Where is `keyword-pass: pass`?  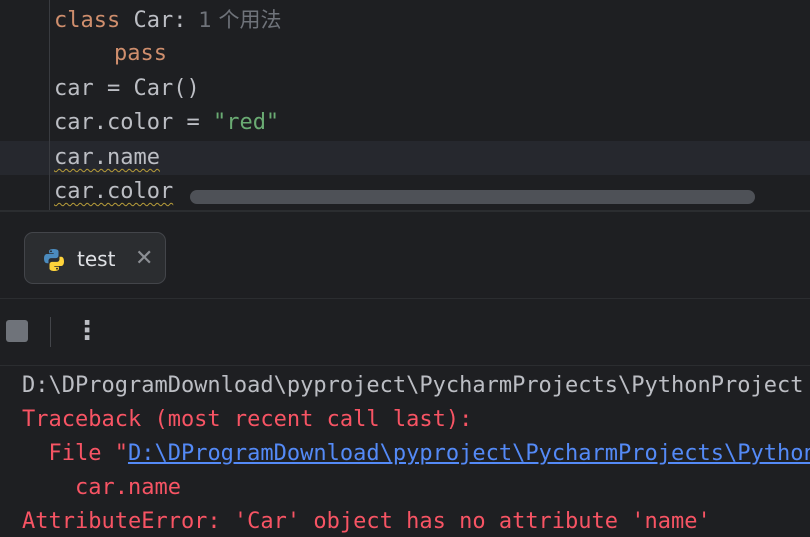 keyword-pass: pass is located at coordinates (140, 53).